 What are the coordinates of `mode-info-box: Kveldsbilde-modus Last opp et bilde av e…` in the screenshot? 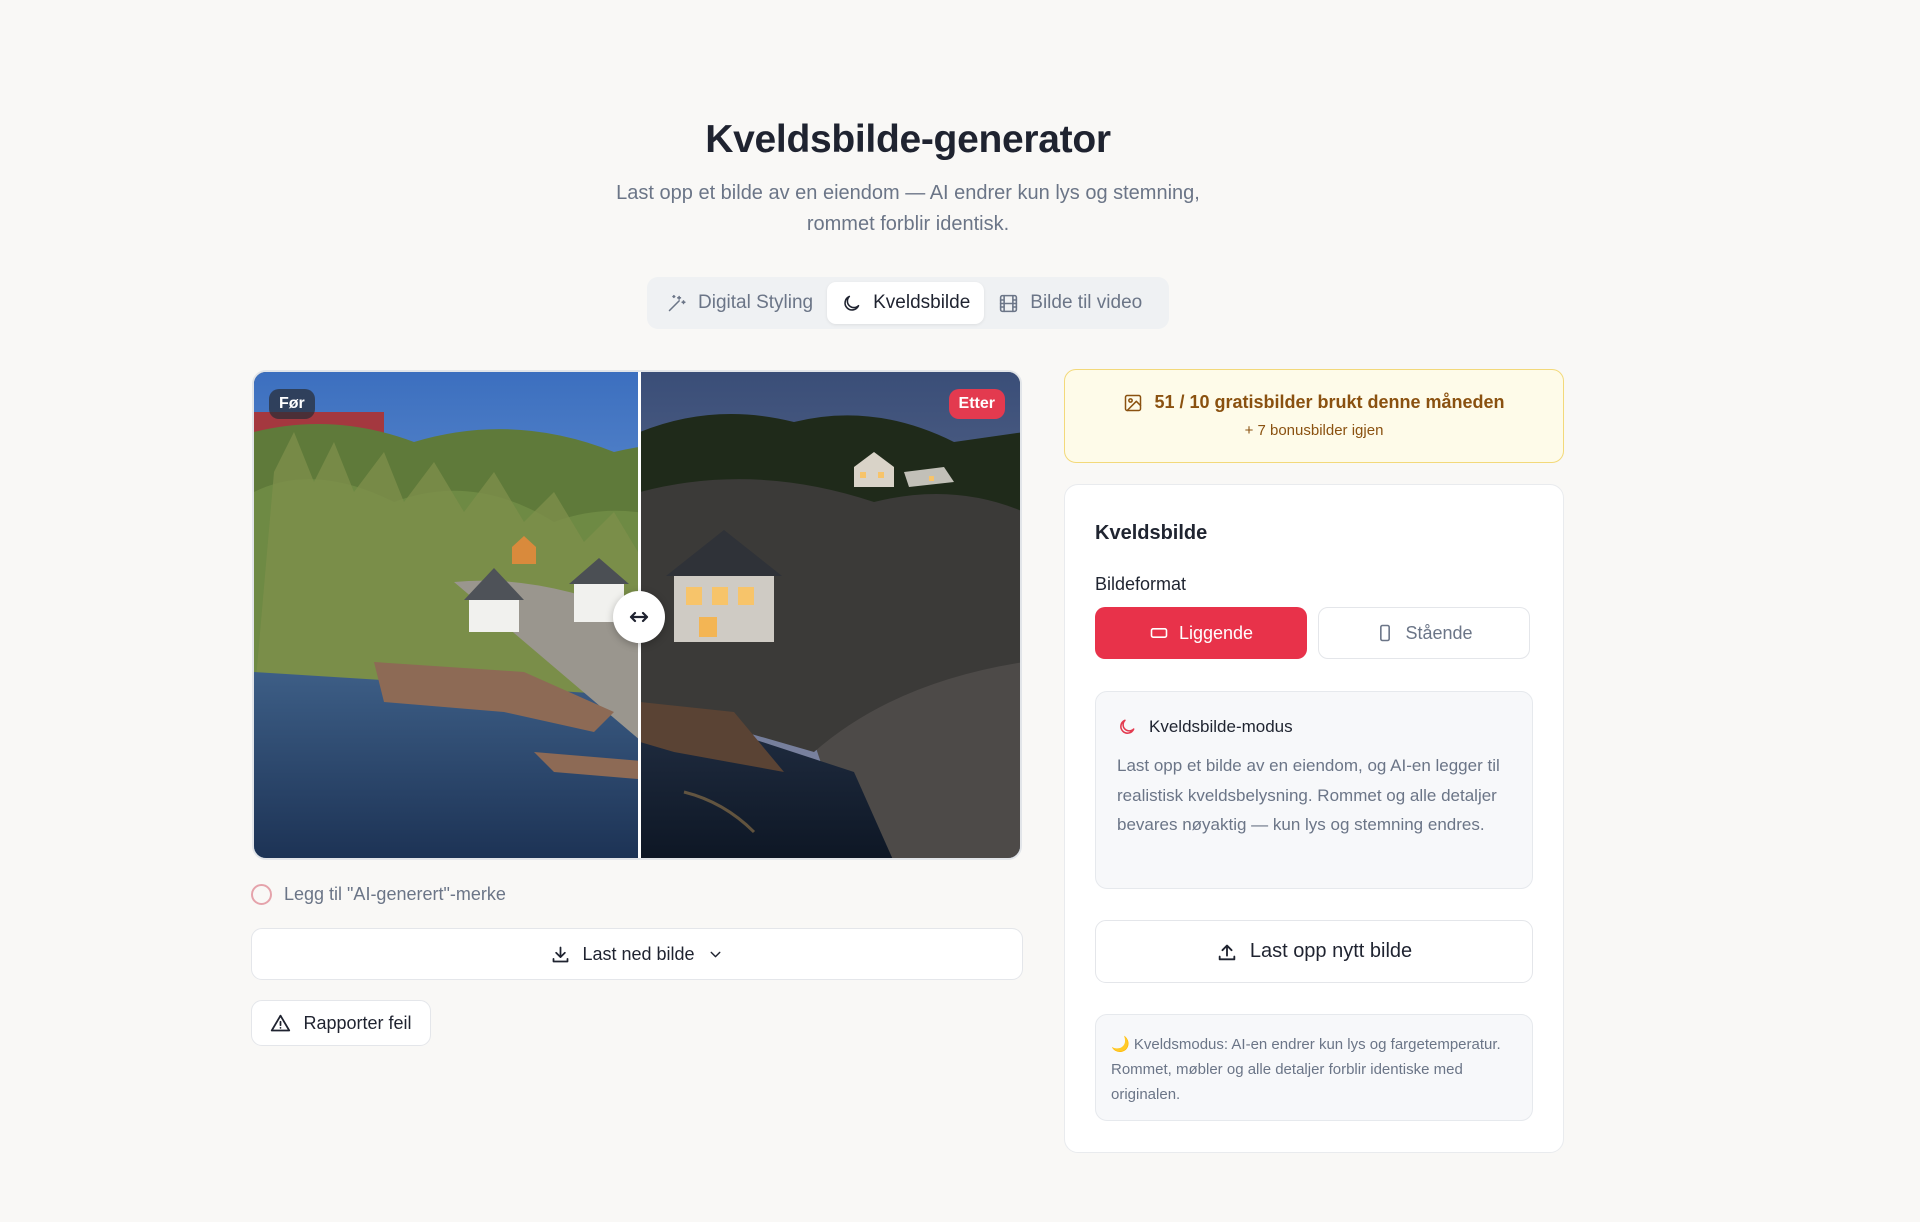 It's located at (1314, 790).